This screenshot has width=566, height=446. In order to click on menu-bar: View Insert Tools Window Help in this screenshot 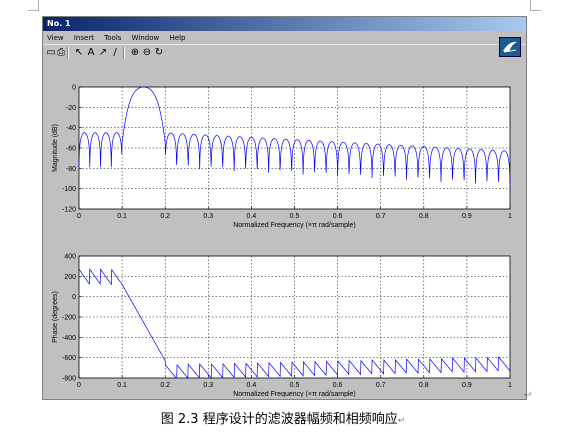, I will do `click(284, 38)`.